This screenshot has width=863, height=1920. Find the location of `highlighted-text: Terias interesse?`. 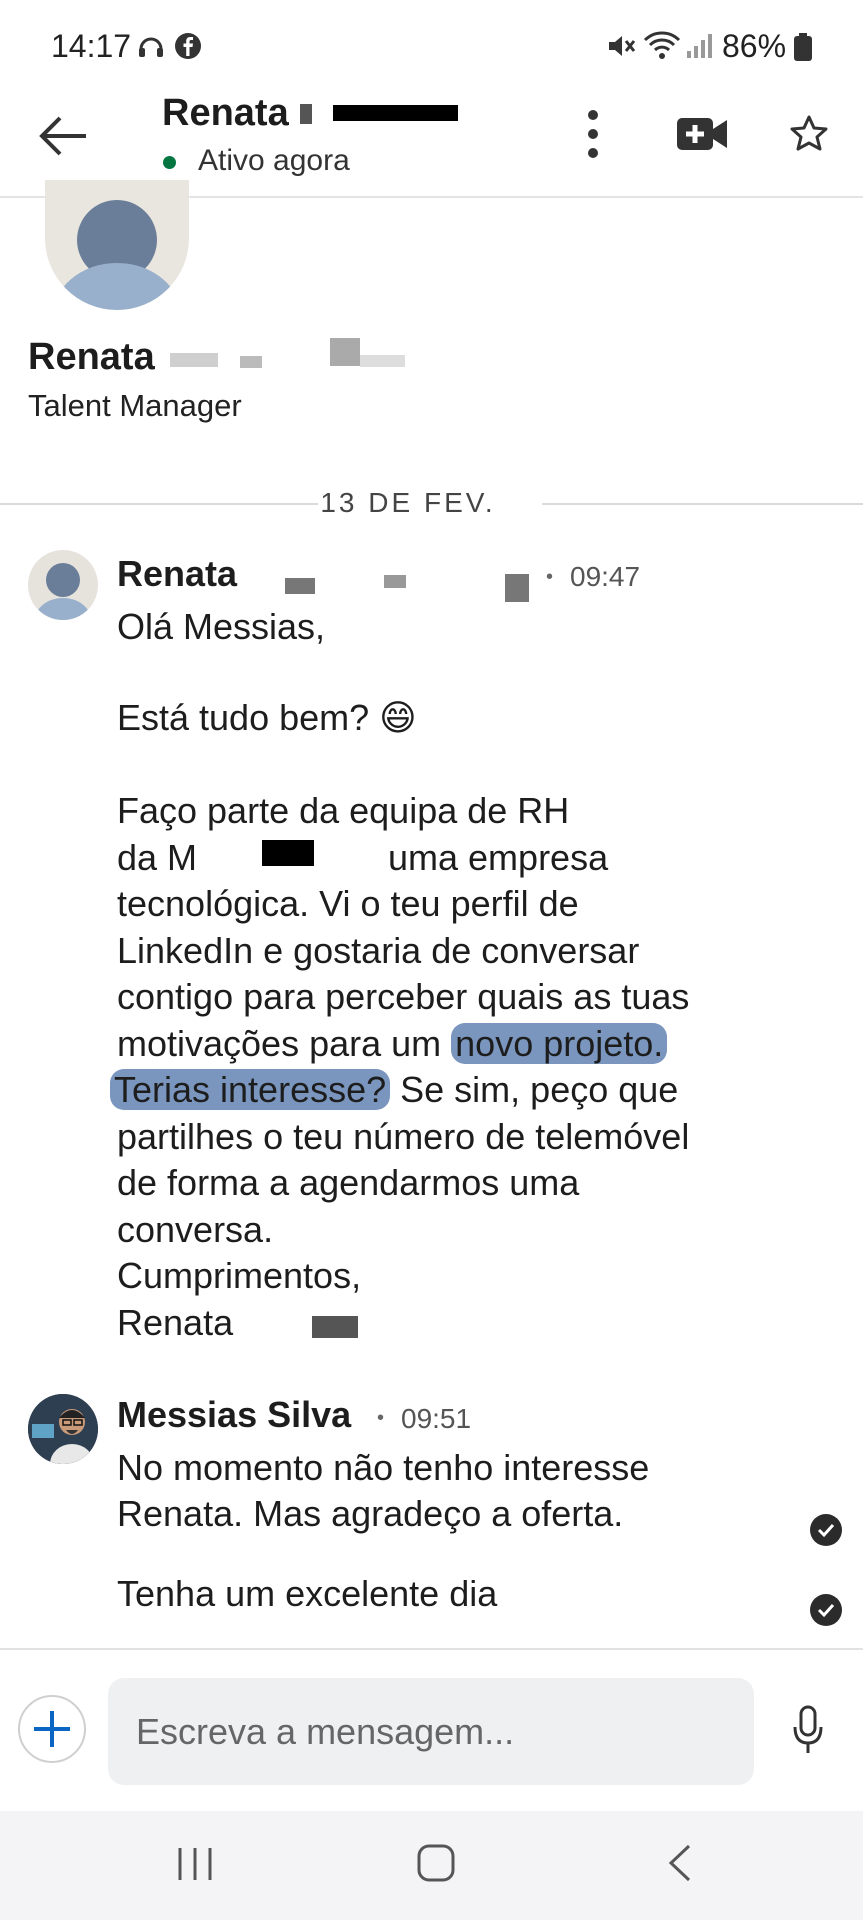

highlighted-text: Terias interesse? is located at coordinates (250, 1089).